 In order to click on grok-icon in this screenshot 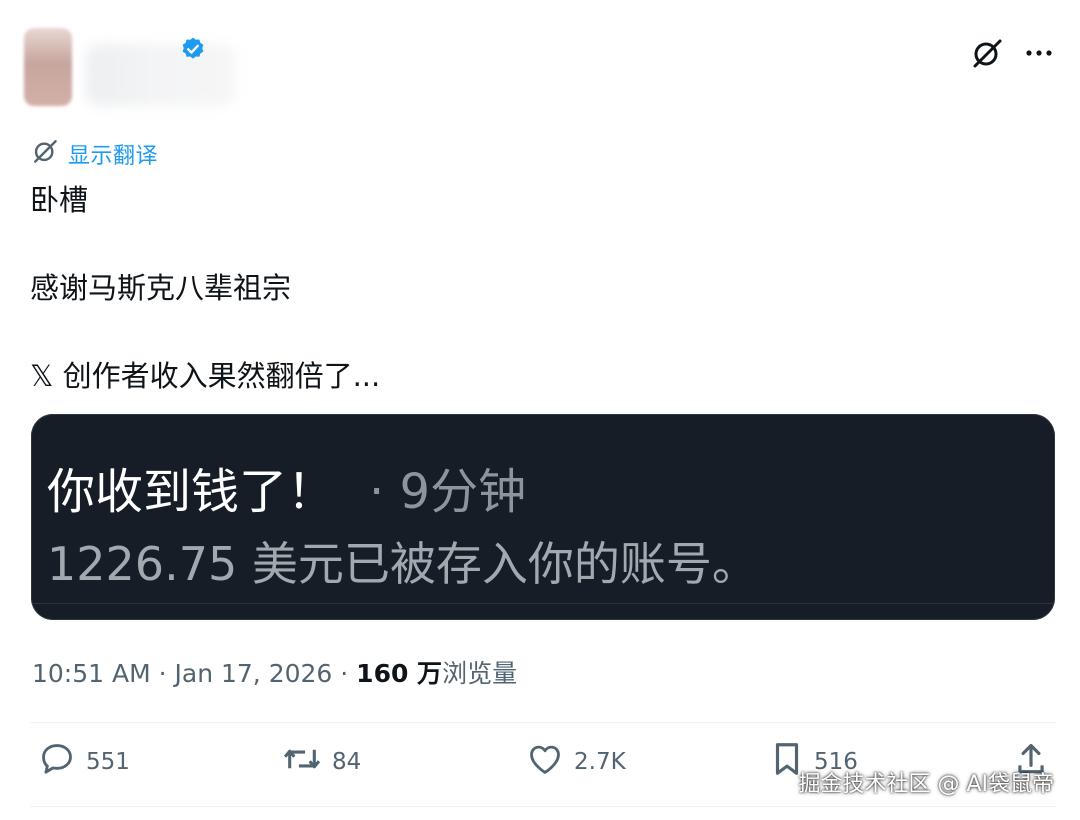, I will do `click(987, 53)`.